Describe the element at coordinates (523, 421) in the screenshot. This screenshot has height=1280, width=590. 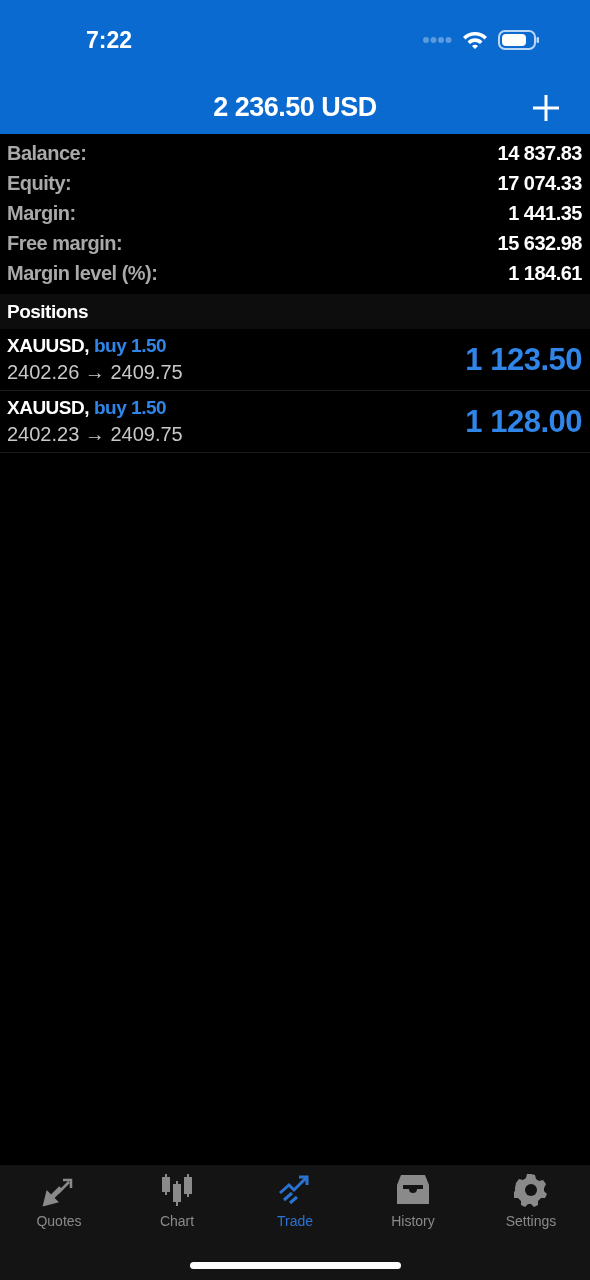
I see `position-profit: 1 128.00` at that location.